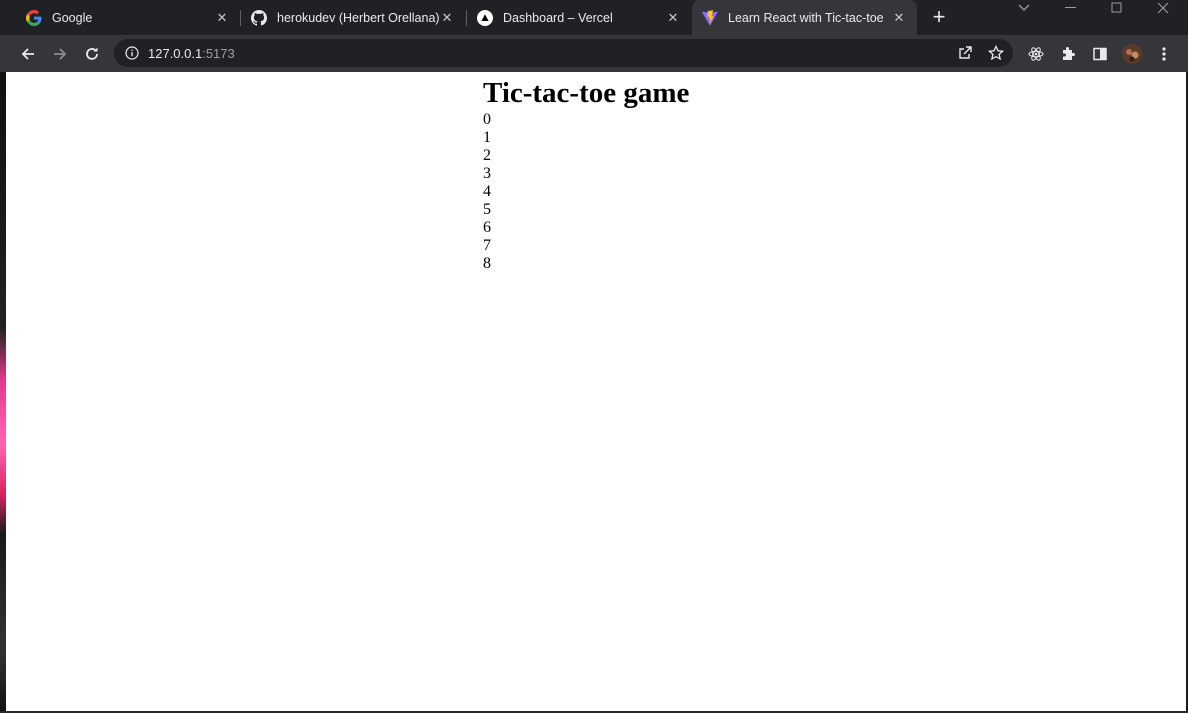  What do you see at coordinates (487, 209) in the screenshot?
I see `square-5: 5` at bounding box center [487, 209].